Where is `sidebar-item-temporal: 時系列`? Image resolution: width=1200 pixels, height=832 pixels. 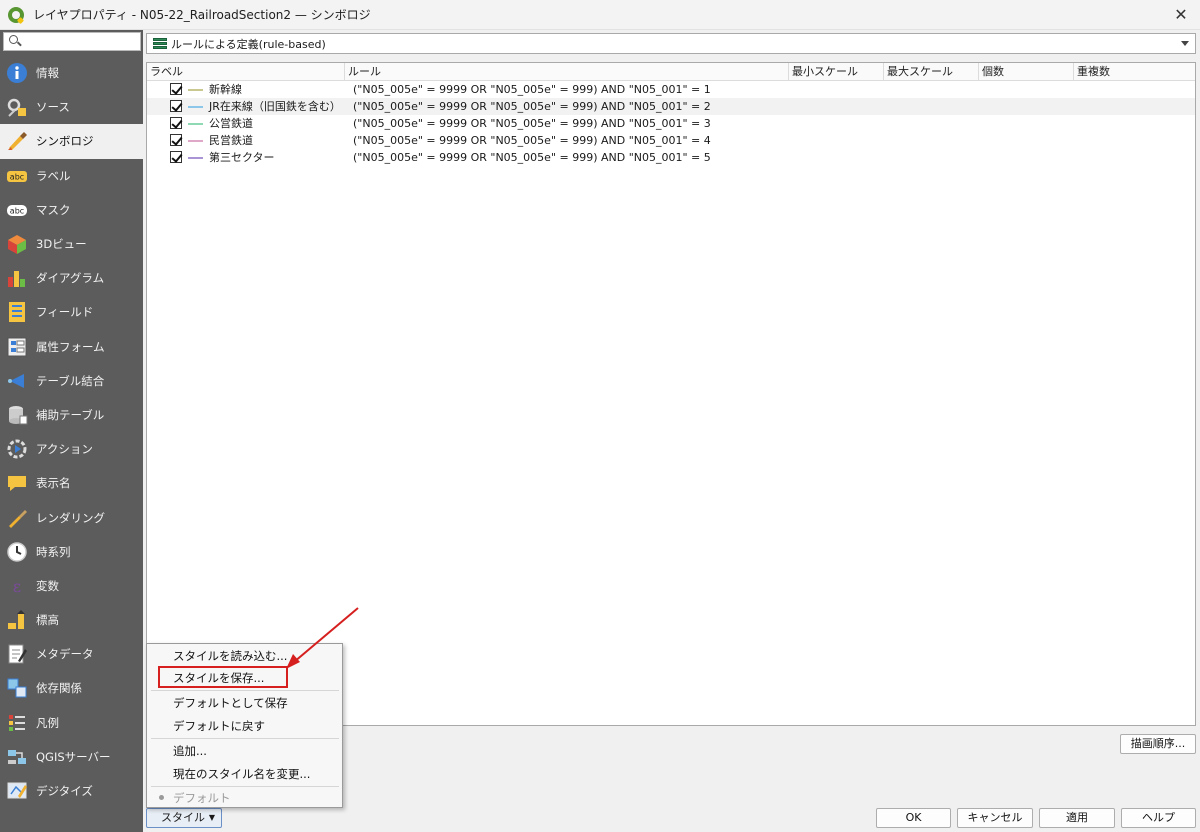
sidebar-item-temporal: 時系列 is located at coordinates (71, 552).